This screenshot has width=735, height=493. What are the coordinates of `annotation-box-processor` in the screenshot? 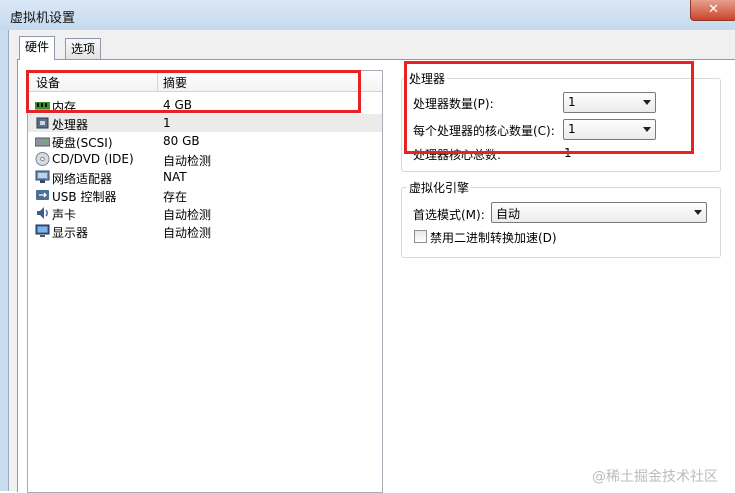 It's located at (549, 107).